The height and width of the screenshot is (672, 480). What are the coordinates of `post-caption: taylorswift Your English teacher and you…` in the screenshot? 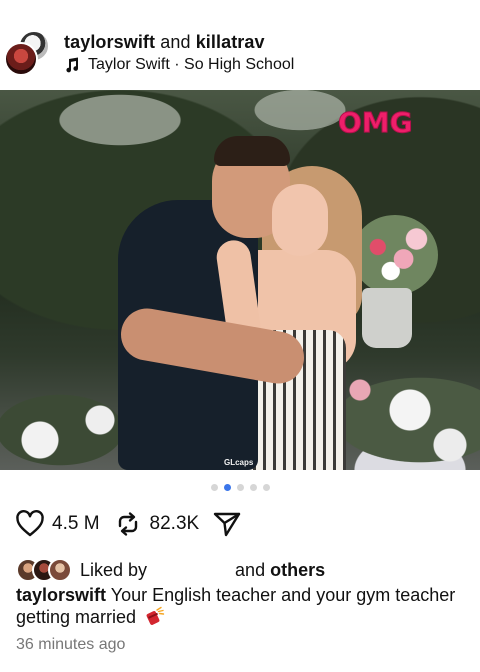 It's located at (248, 606).